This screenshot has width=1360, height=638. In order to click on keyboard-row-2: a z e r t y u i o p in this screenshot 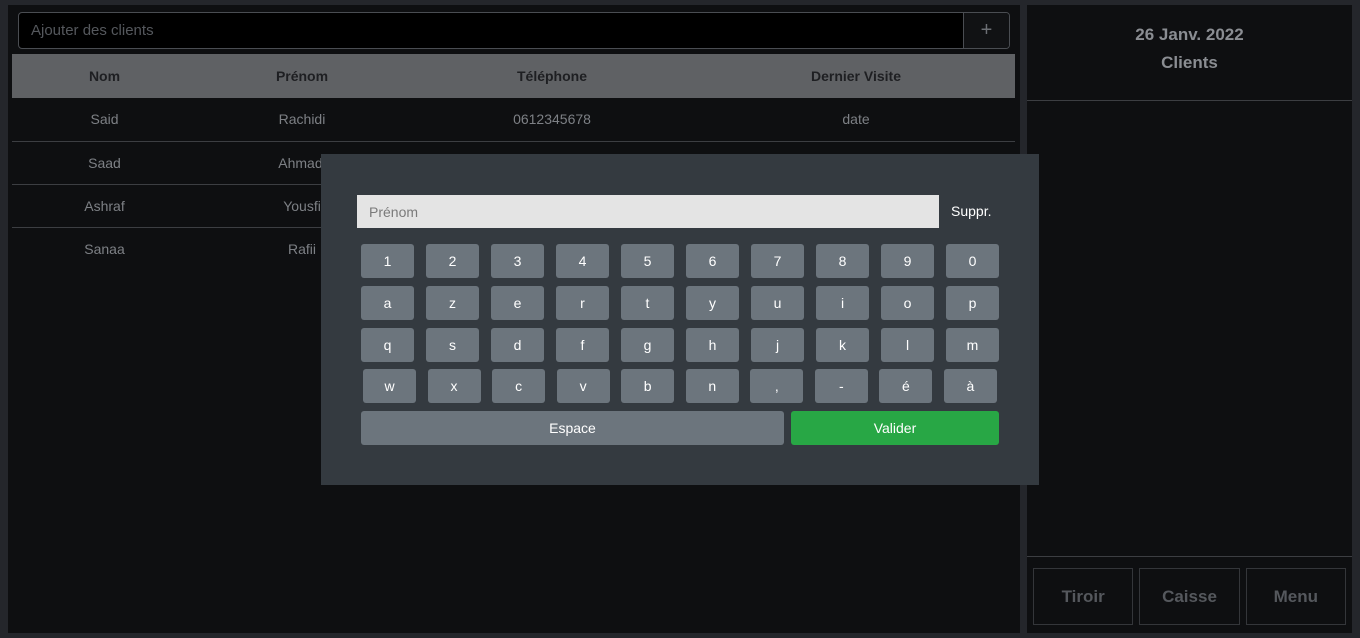, I will do `click(680, 303)`.